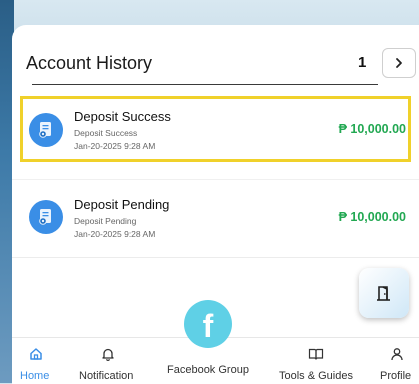 This screenshot has height=384, width=419. I want to click on list-divider, so click(215, 257).